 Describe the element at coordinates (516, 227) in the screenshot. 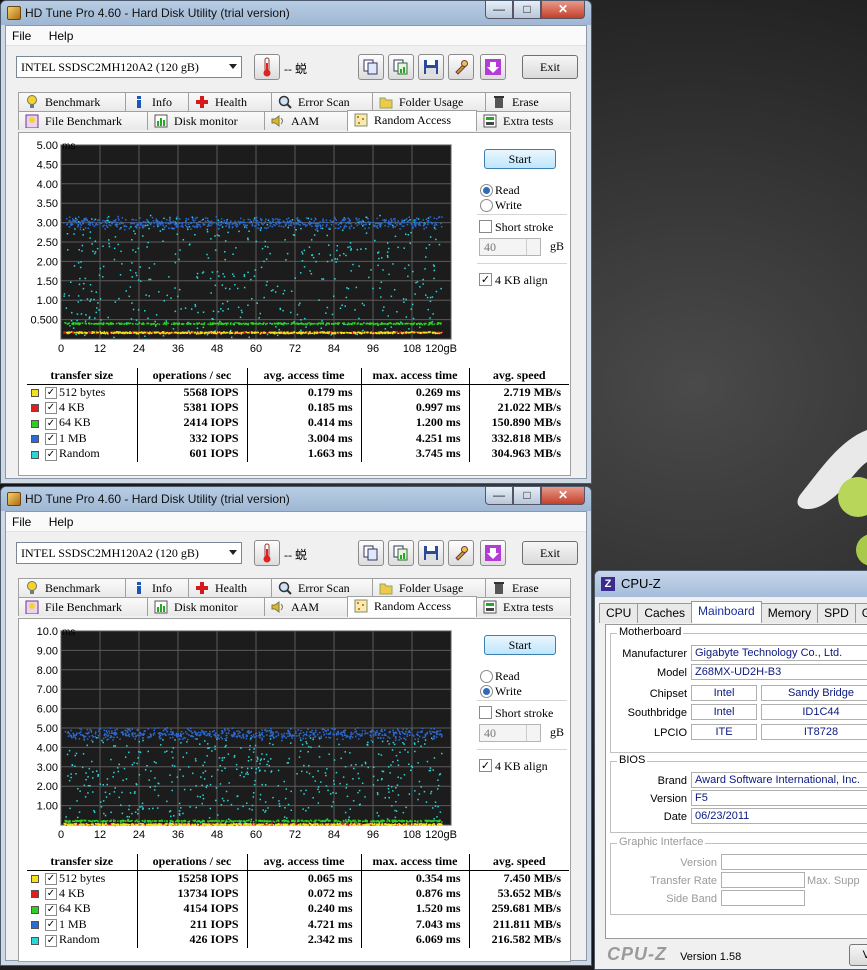

I see `short-stroke-checkbox: Short stroke` at that location.